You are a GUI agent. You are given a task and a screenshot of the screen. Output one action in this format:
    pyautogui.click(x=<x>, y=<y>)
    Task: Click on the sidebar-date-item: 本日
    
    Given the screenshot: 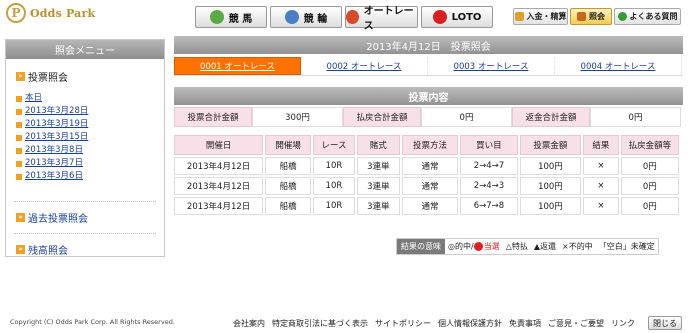 What is the action you would take?
    pyautogui.click(x=90, y=98)
    